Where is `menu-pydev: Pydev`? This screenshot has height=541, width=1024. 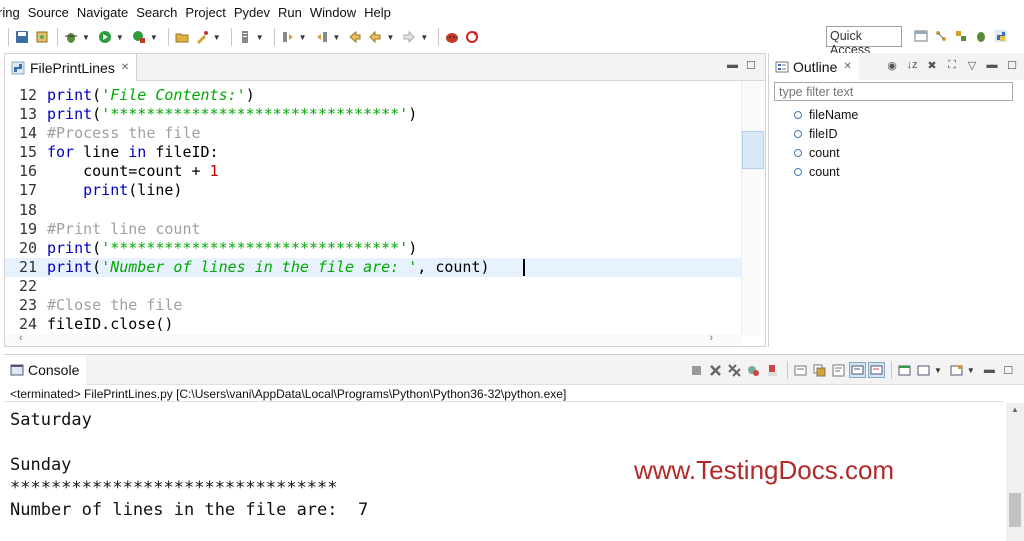
menu-pydev: Pydev is located at coordinates (256, 12).